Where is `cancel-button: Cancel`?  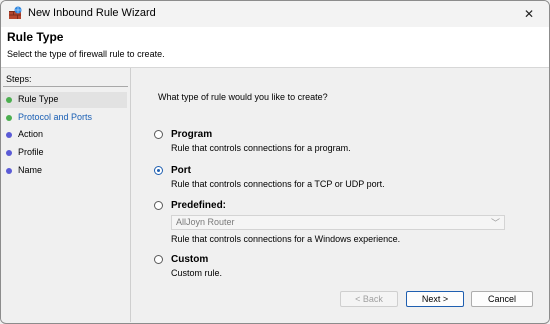
cancel-button: Cancel is located at coordinates (502, 299).